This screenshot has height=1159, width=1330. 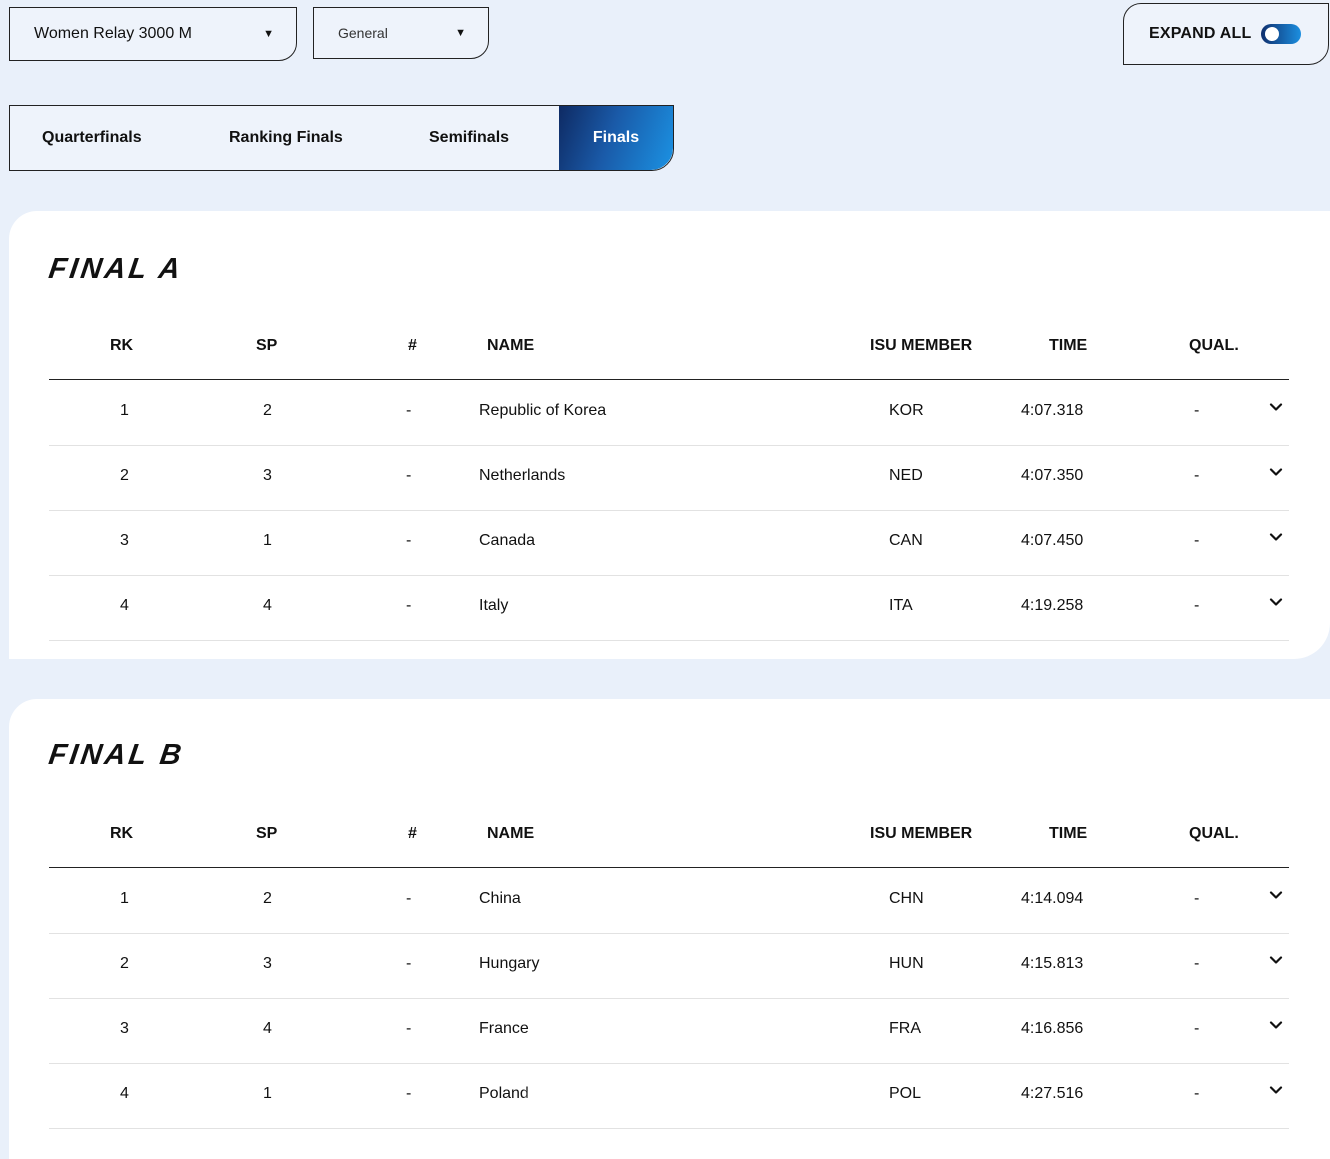 I want to click on time-cell: 4:27.516, so click(x=1052, y=1093).